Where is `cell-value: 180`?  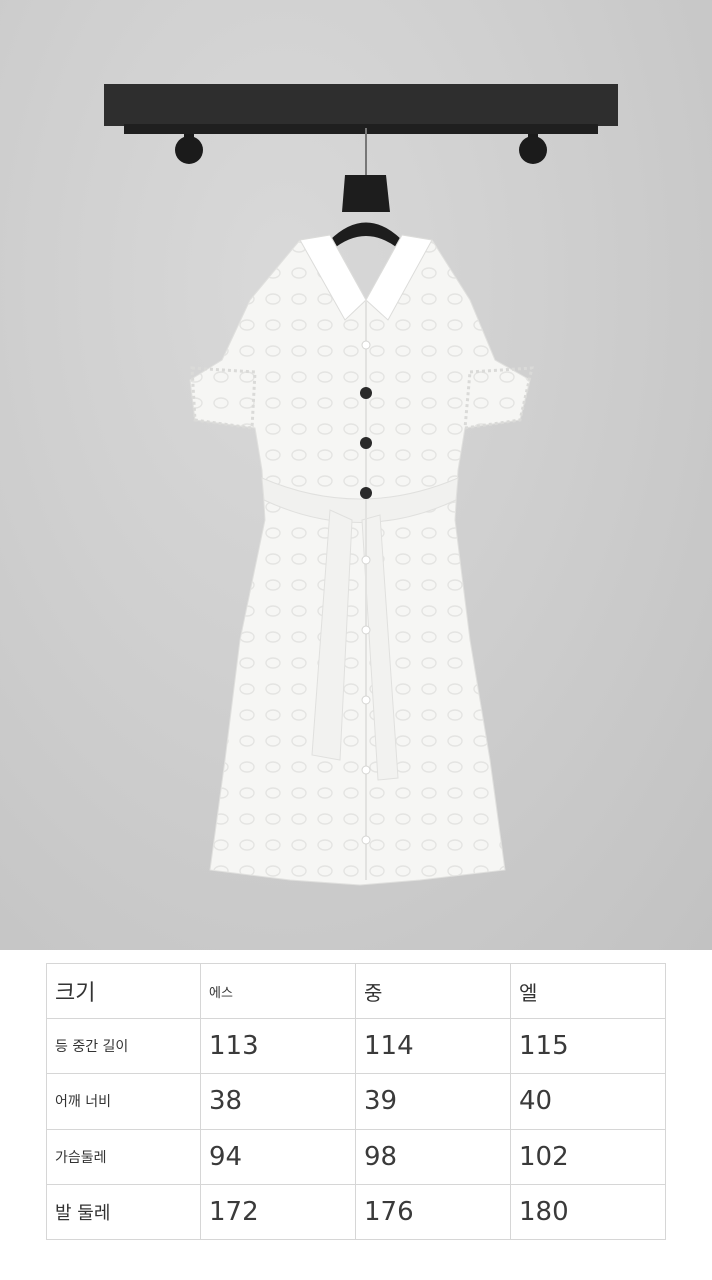 cell-value: 180 is located at coordinates (588, 1212).